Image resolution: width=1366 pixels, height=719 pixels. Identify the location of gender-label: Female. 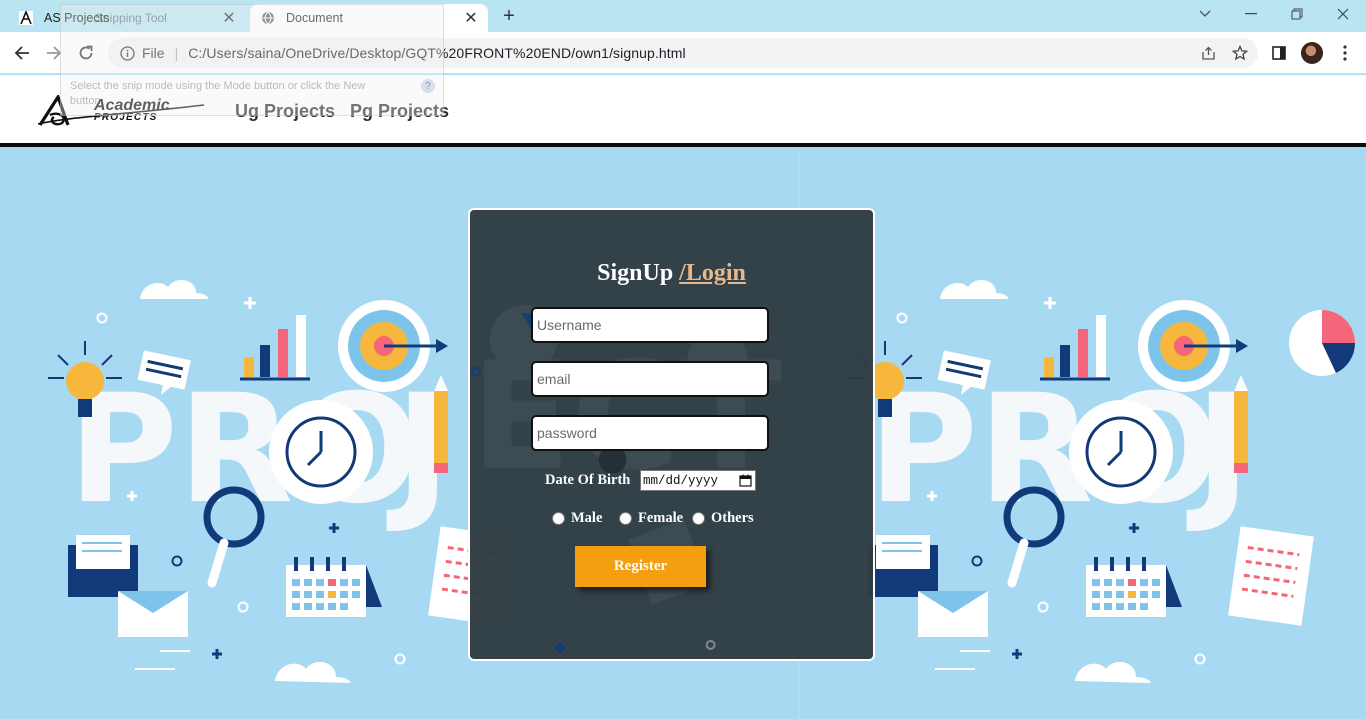
(661, 518).